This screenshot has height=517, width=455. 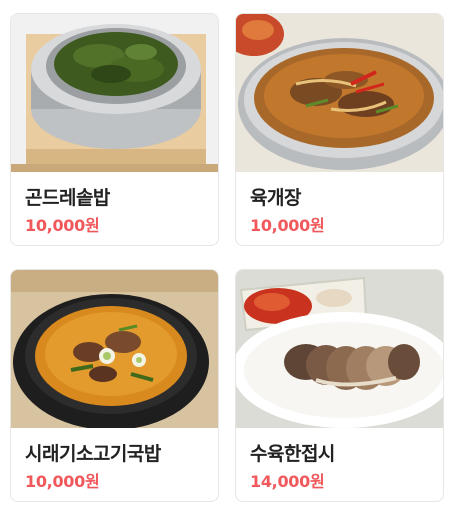 What do you see at coordinates (339, 349) in the screenshot?
I see `suyuk-plate-photo` at bounding box center [339, 349].